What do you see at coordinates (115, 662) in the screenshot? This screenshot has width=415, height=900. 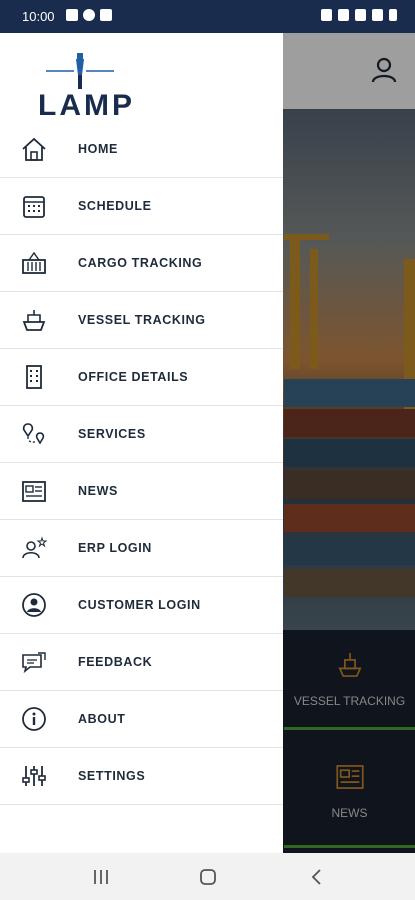 I see `menu-label: FEEDBACK` at bounding box center [115, 662].